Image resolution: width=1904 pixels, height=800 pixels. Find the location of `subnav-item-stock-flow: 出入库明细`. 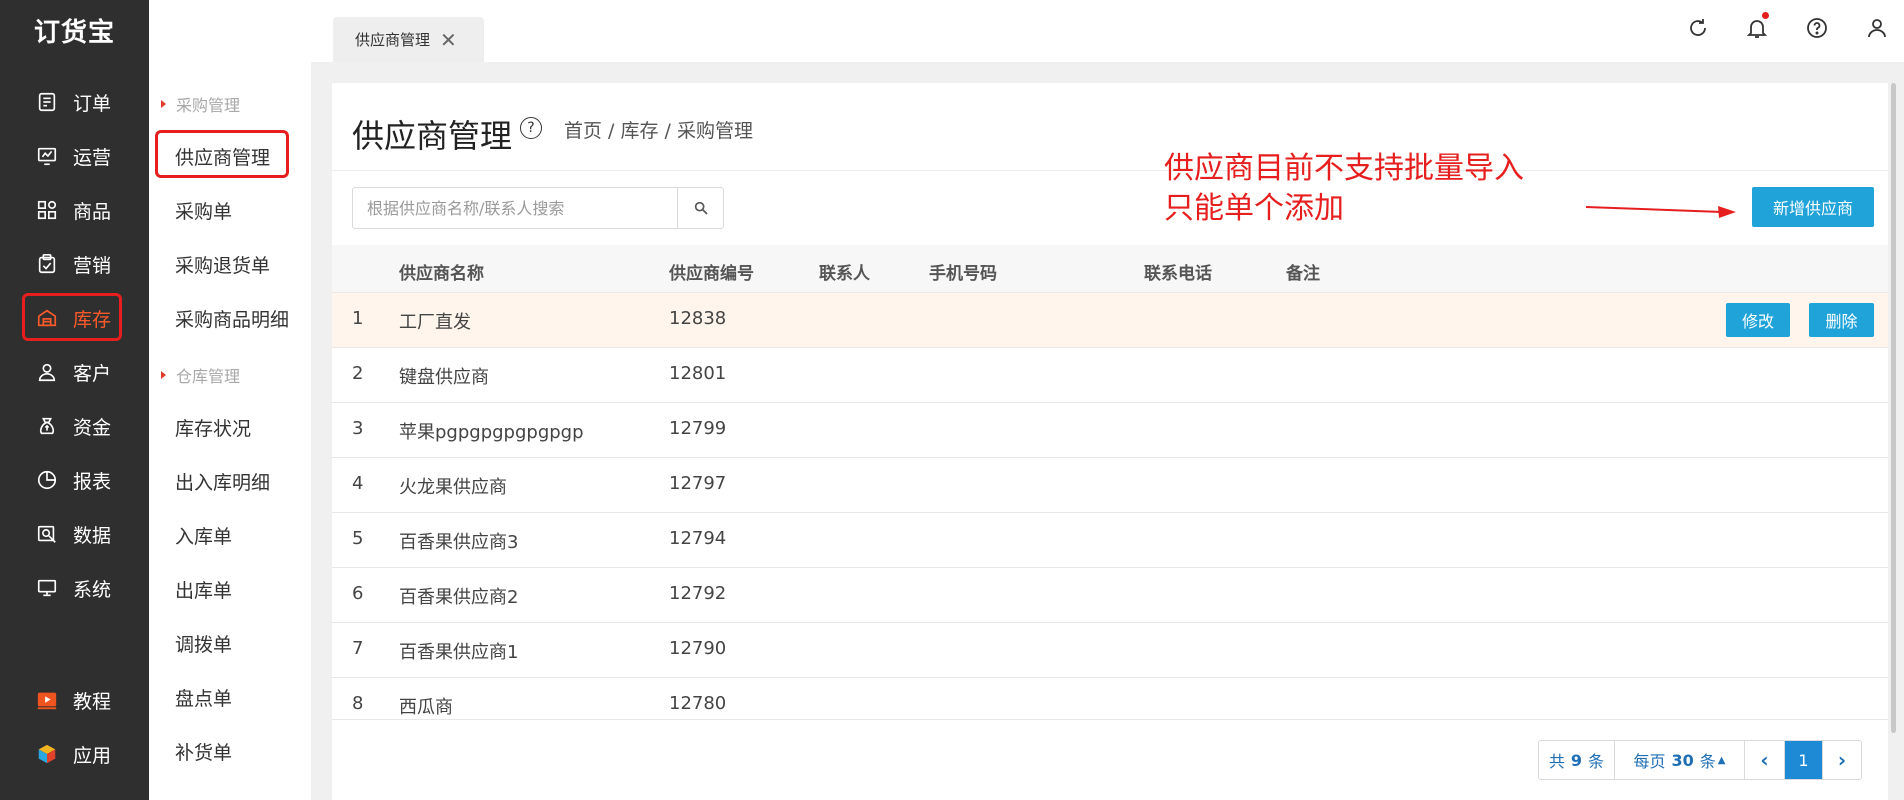

subnav-item-stock-flow: 出入库明细 is located at coordinates (222, 481).